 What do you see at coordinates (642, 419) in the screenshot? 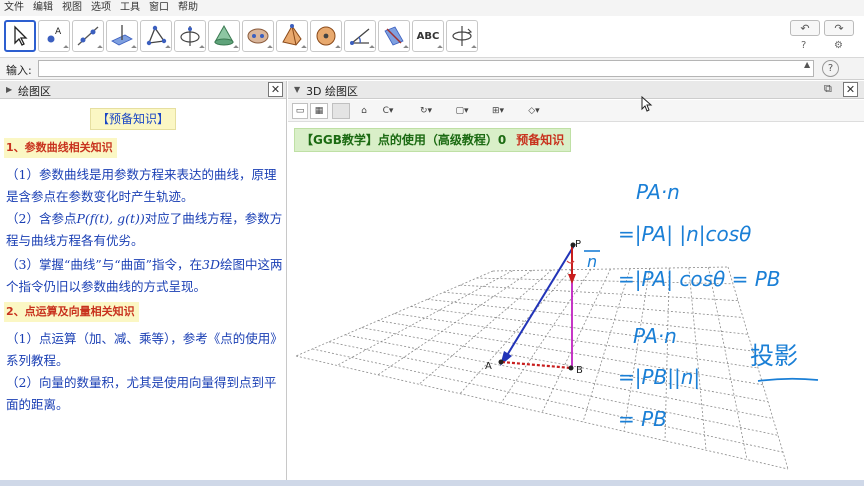
I see `handwritten-line-6: = PB` at bounding box center [642, 419].